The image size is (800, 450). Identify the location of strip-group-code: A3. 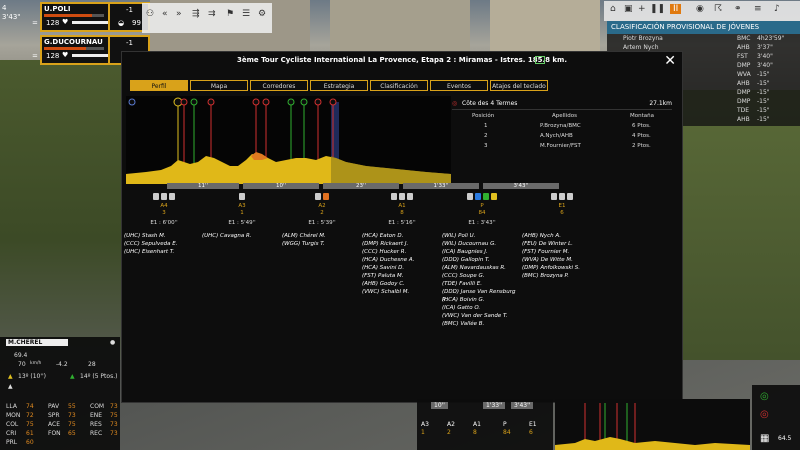
(425, 424).